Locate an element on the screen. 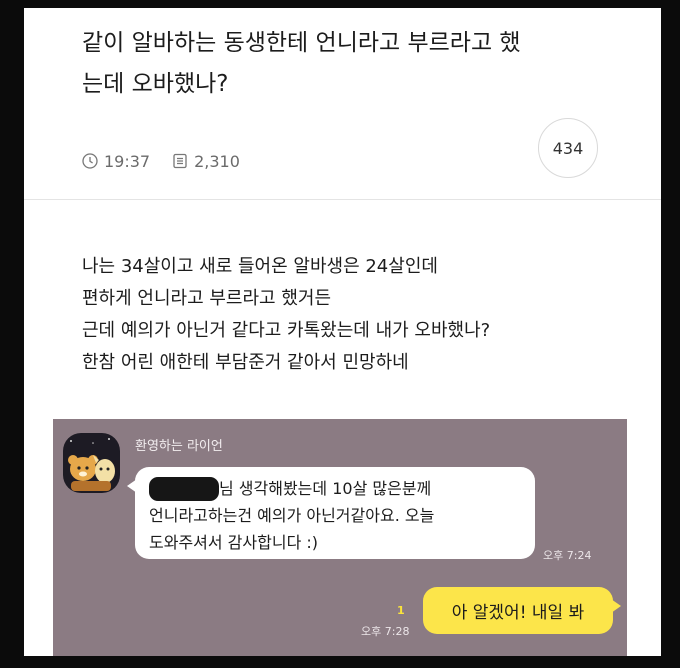 The width and height of the screenshot is (680, 668). post-body-line: 한참 어린 애한테 부담준거 같아서 민망하네 is located at coordinates (245, 362).